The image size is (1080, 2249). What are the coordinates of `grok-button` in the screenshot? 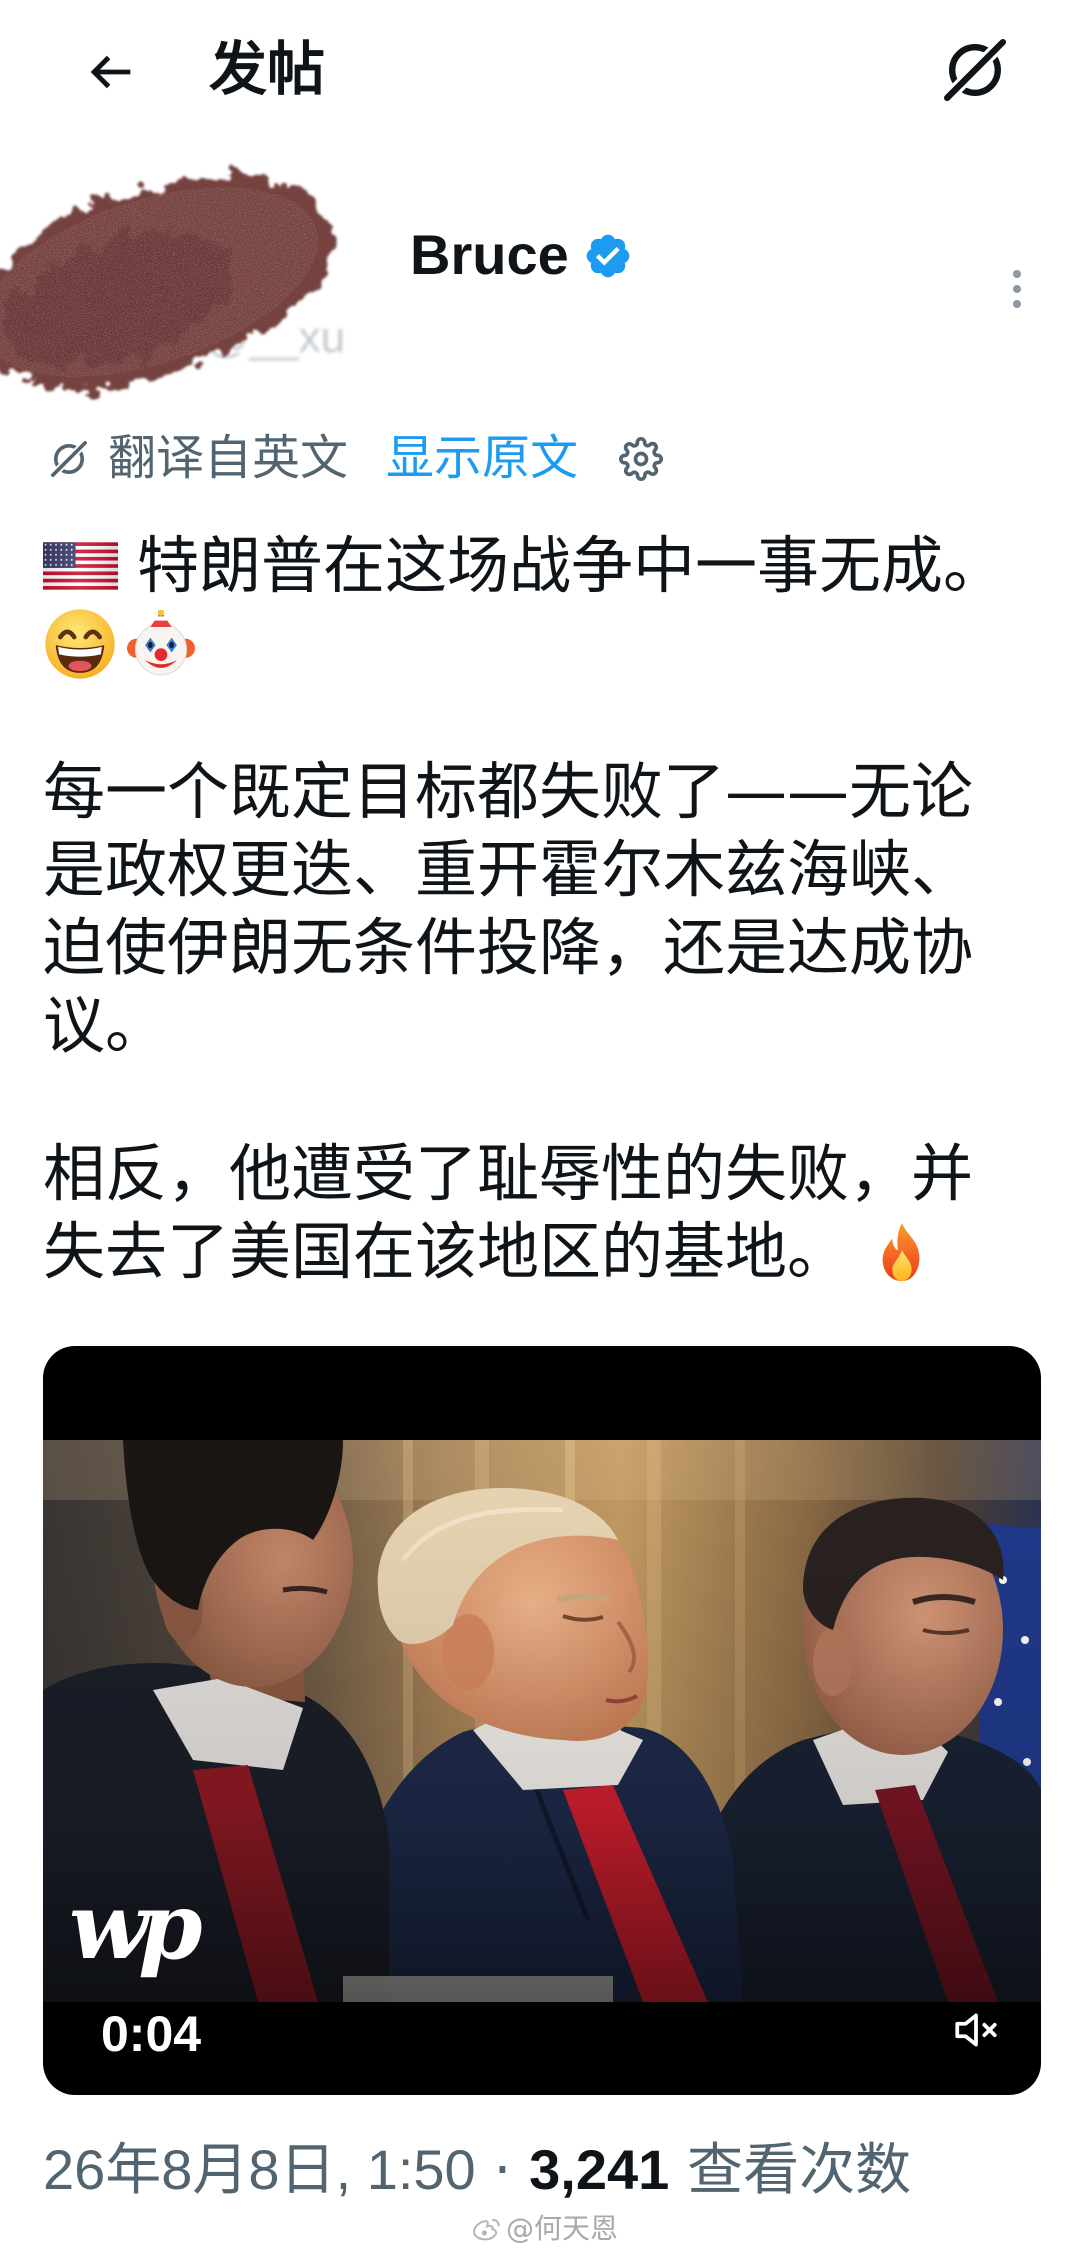 It's located at (975, 70).